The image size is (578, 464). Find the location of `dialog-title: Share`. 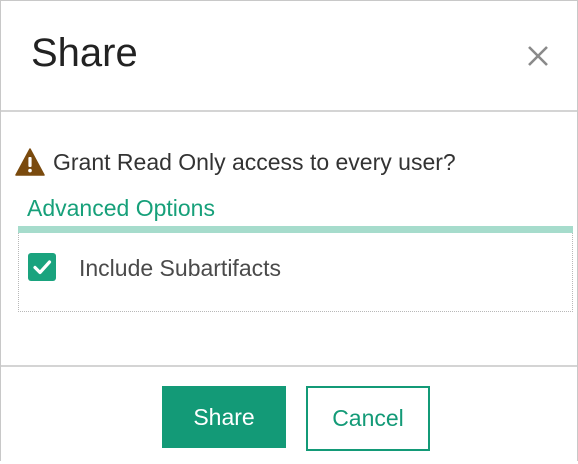

dialog-title: Share is located at coordinates (84, 53).